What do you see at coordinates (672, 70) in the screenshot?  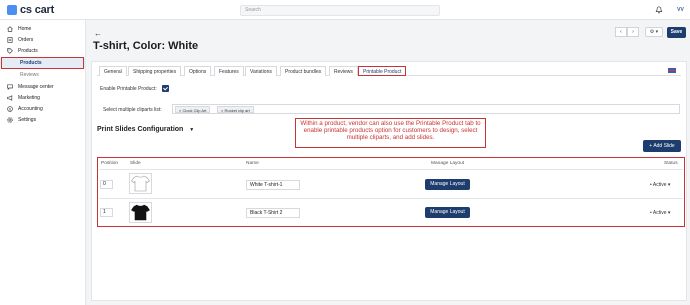 I see `language-flag-icon` at bounding box center [672, 70].